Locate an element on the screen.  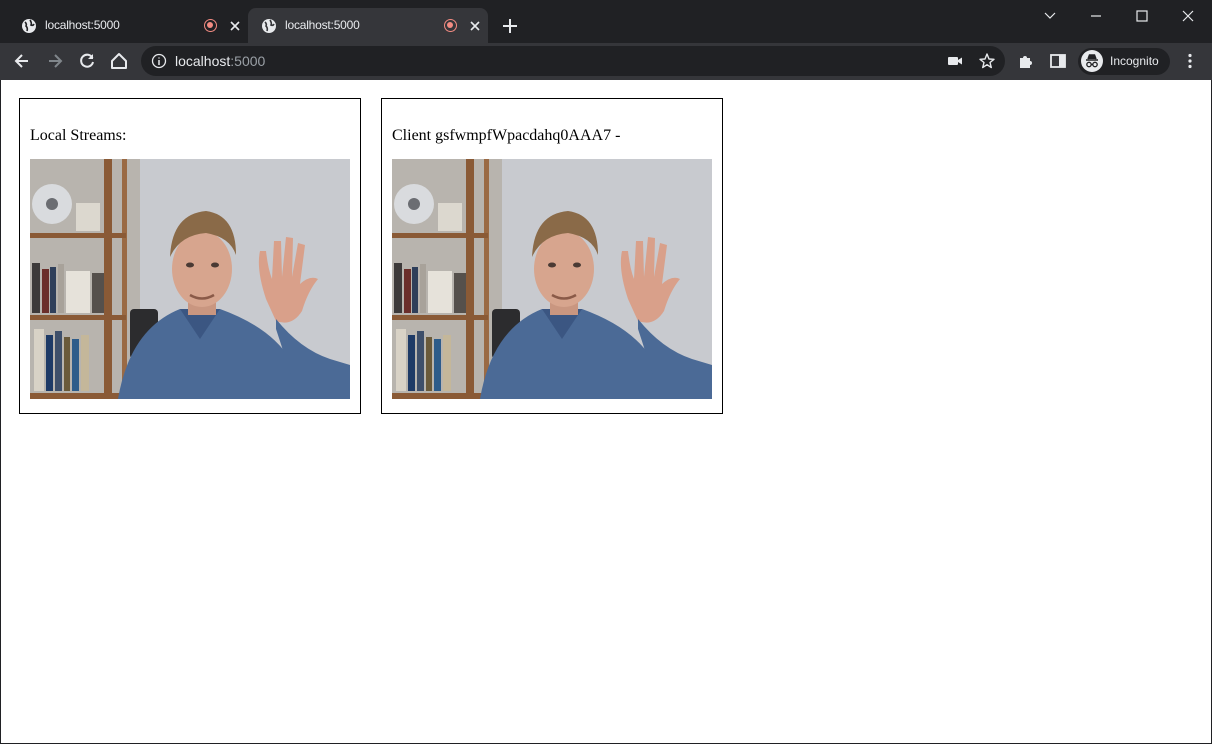
local-stream-panel: Local Streams: is located at coordinates (190, 256).